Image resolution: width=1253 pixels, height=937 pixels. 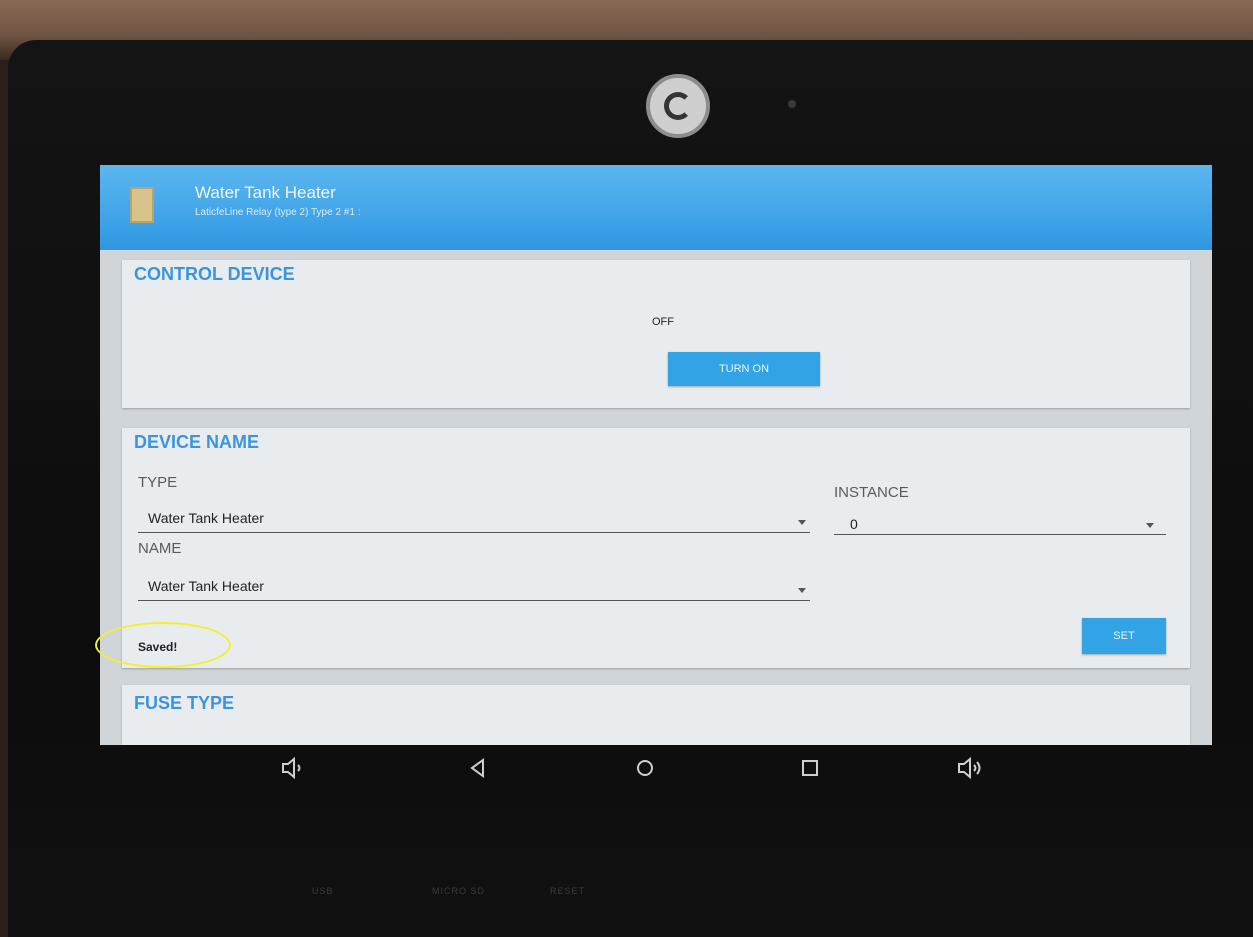 What do you see at coordinates (656, 334) in the screenshot?
I see `control-device-card: CONTROL DEVICE OFF TURN ON` at bounding box center [656, 334].